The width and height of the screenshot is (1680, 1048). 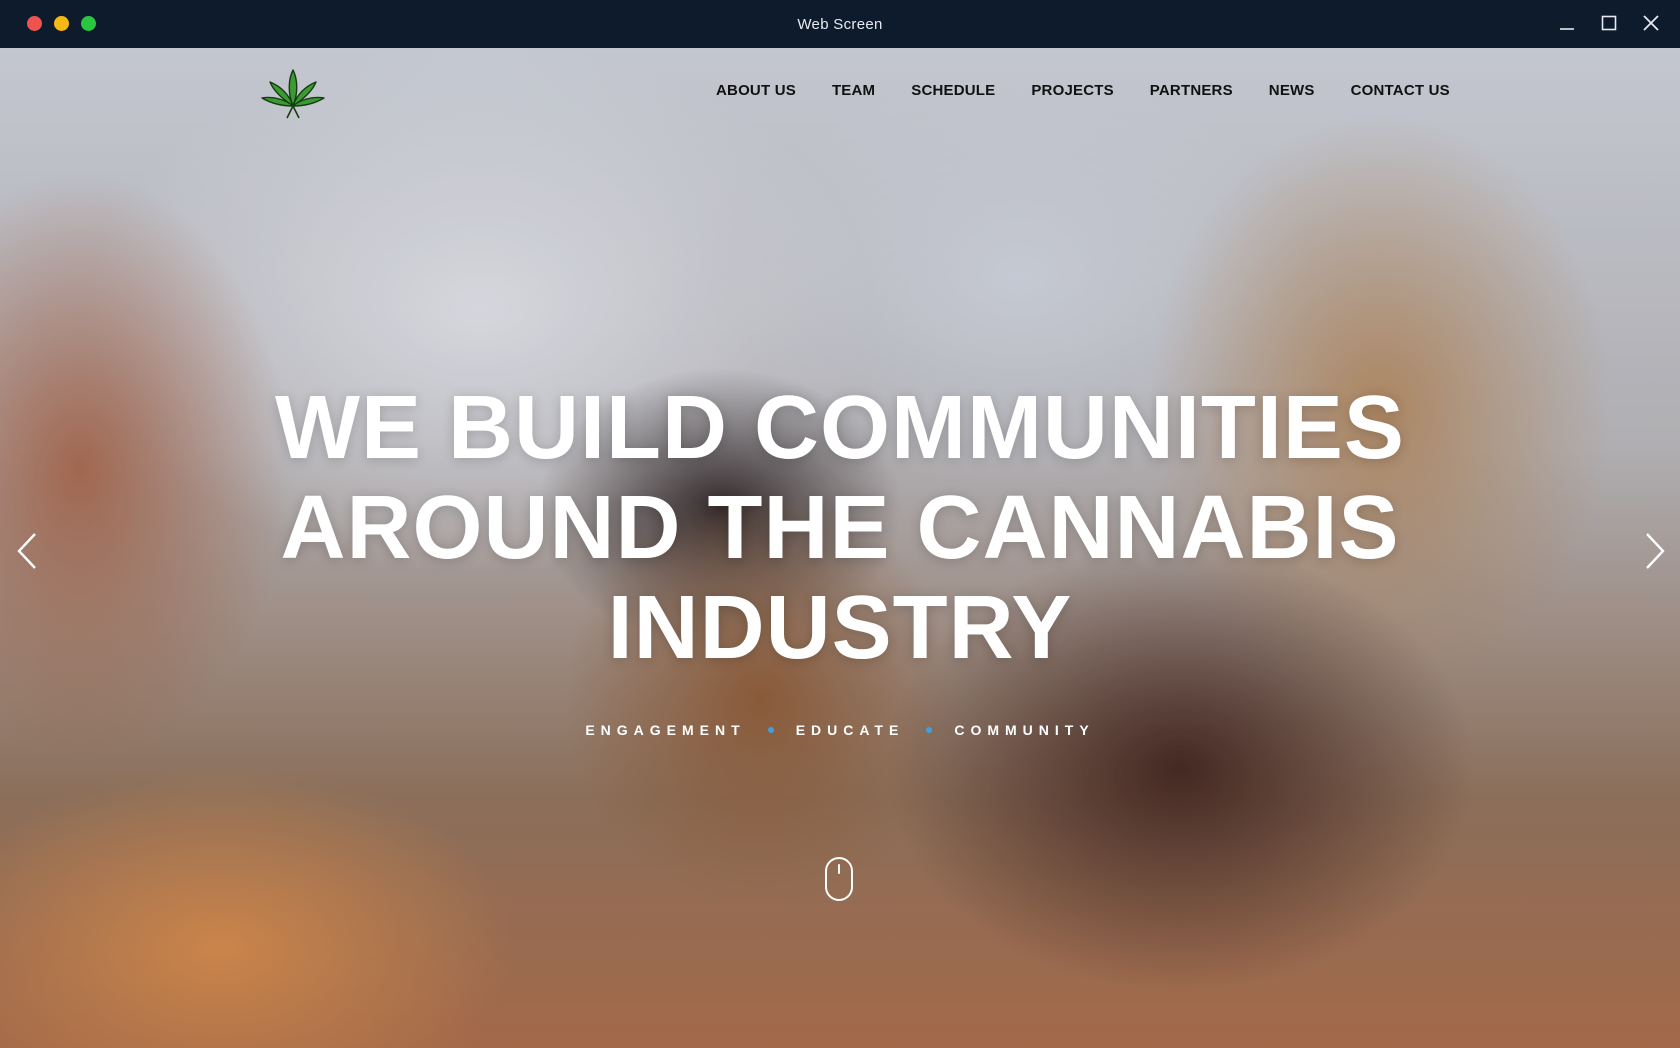 What do you see at coordinates (1024, 730) in the screenshot?
I see `tagline-community: COMMUNITY` at bounding box center [1024, 730].